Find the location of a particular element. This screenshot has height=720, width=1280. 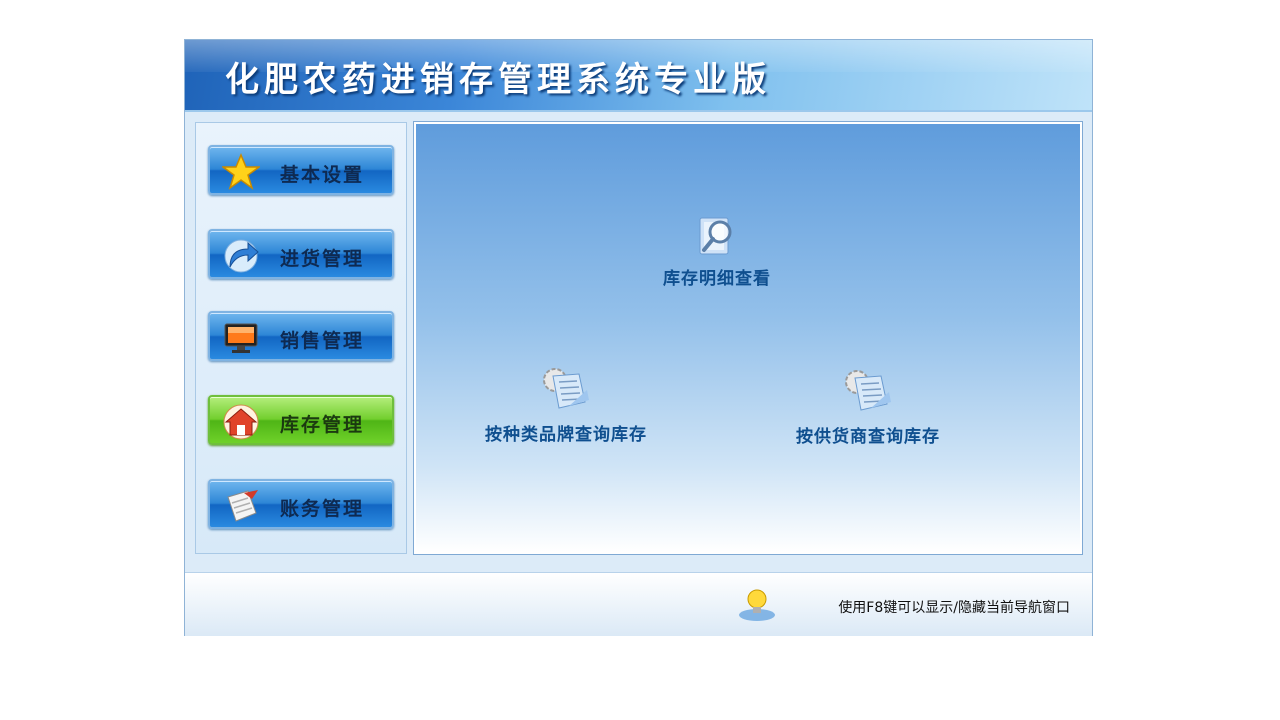

monitor-icon is located at coordinates (241, 338).